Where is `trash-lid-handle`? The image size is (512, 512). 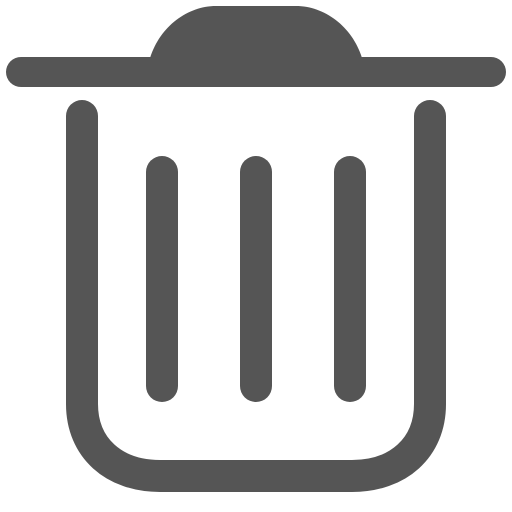 trash-lid-handle is located at coordinates (256, 32).